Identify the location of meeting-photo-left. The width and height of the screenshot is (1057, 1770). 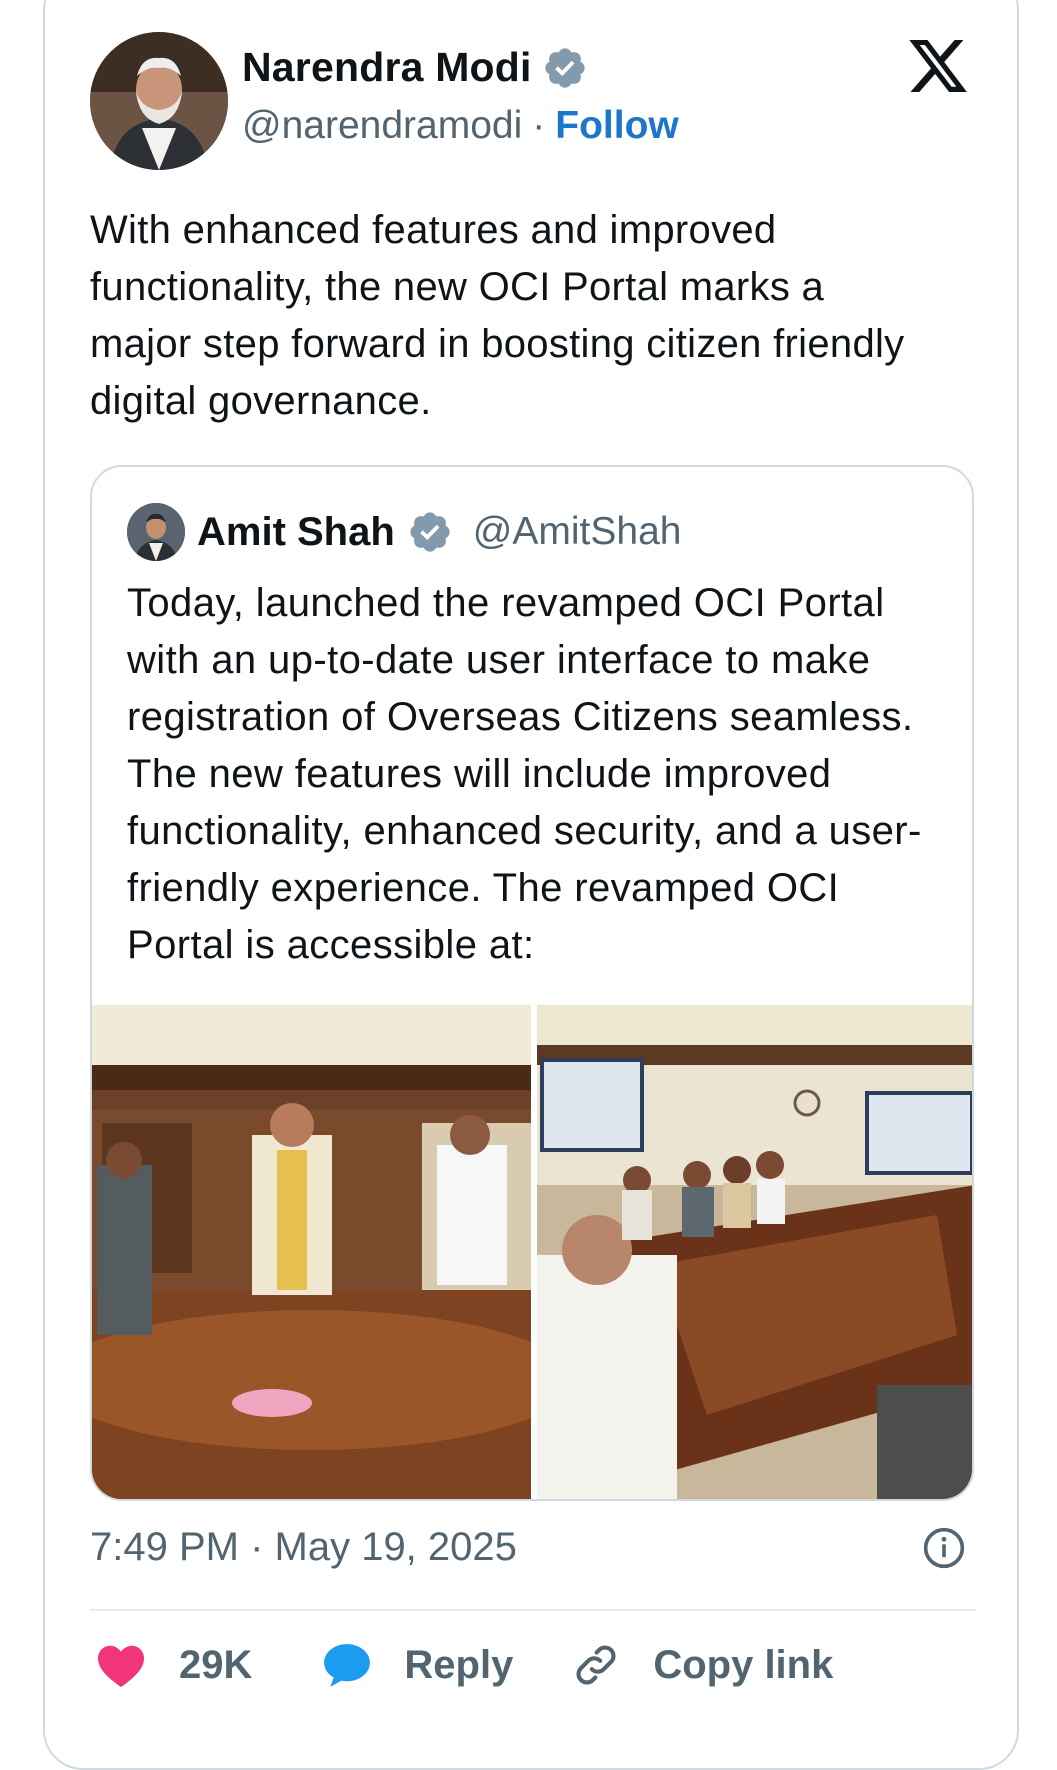
(311, 1253).